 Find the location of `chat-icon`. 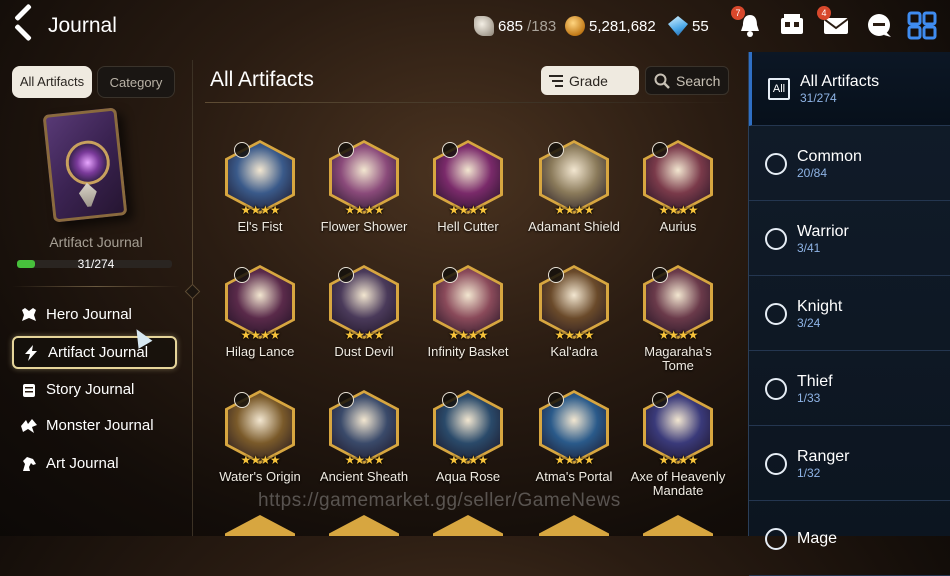

chat-icon is located at coordinates (879, 25).